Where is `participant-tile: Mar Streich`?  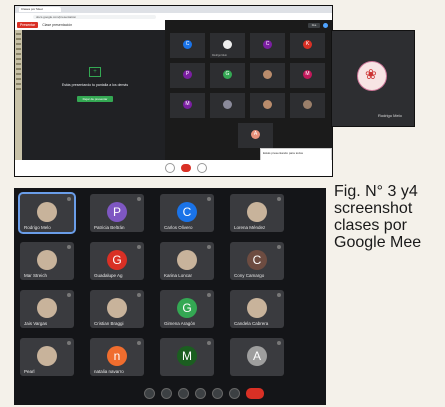
participant-tile: Mar Streich is located at coordinates (47, 261).